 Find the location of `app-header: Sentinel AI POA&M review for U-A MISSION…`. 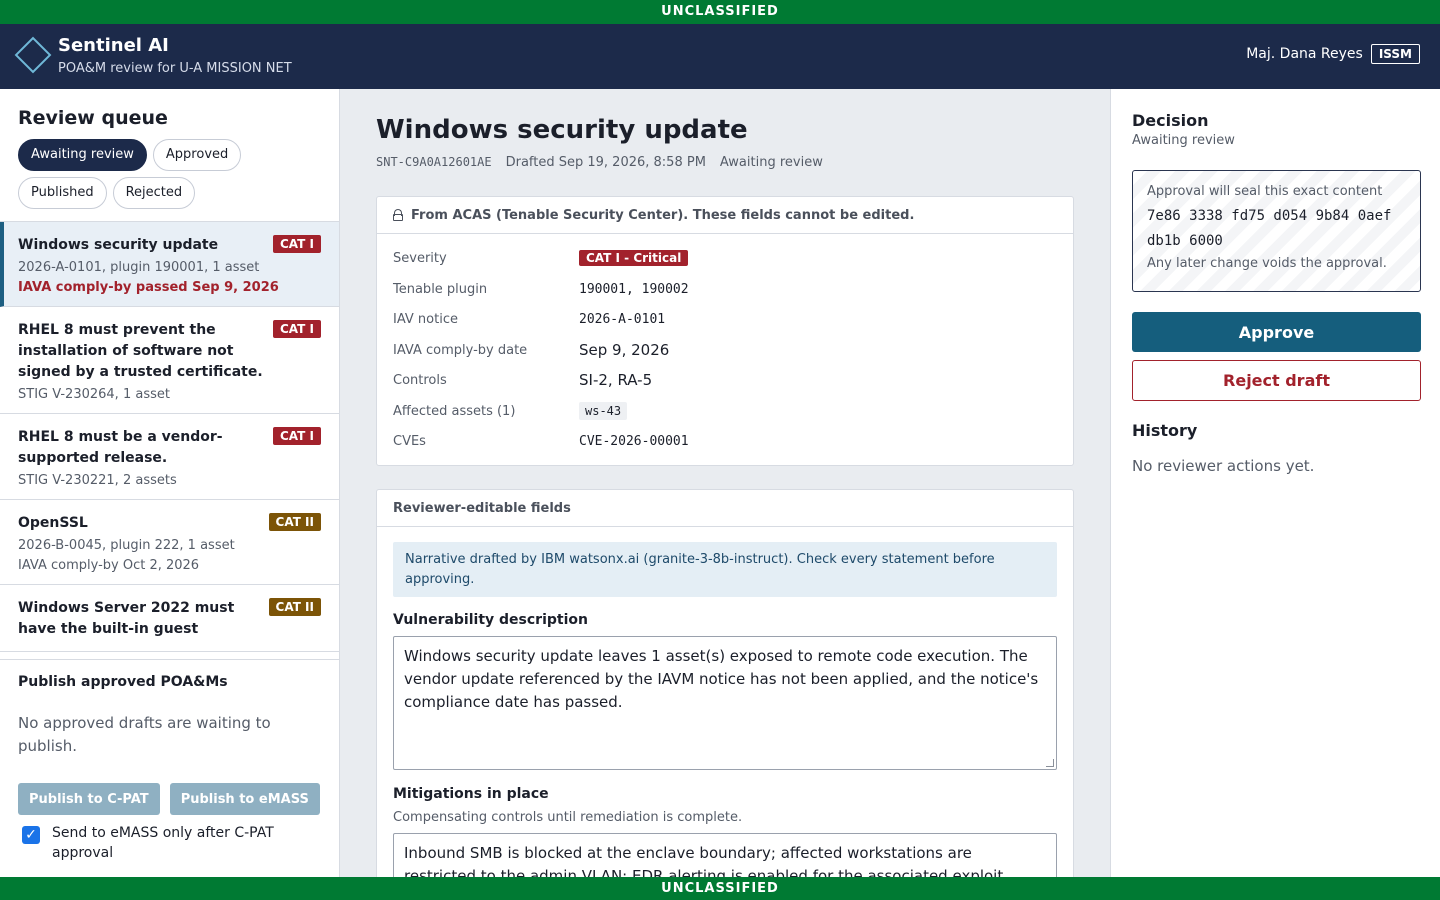

app-header: Sentinel AI POA&M review for U-A MISSION… is located at coordinates (720, 56).